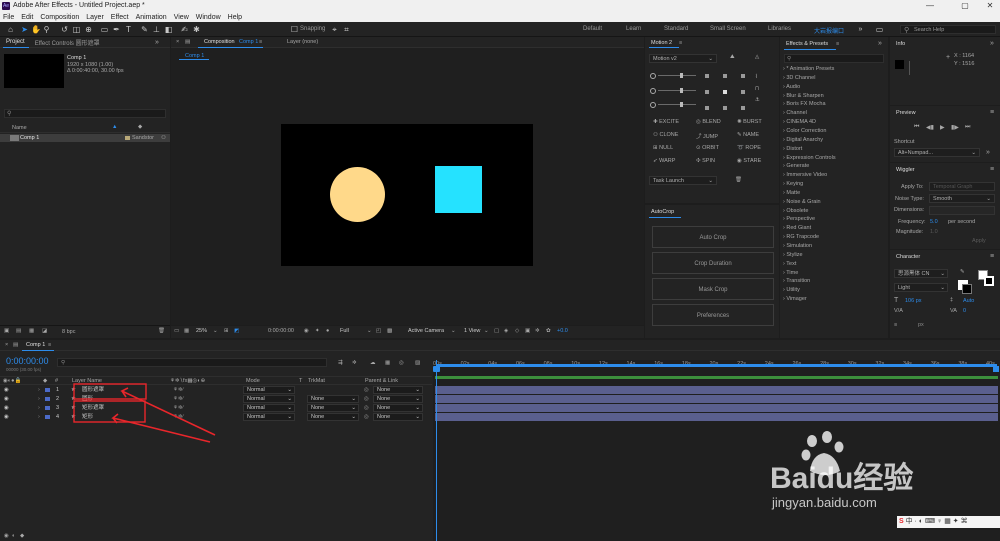  I want to click on square-shape-layer, so click(458, 189).